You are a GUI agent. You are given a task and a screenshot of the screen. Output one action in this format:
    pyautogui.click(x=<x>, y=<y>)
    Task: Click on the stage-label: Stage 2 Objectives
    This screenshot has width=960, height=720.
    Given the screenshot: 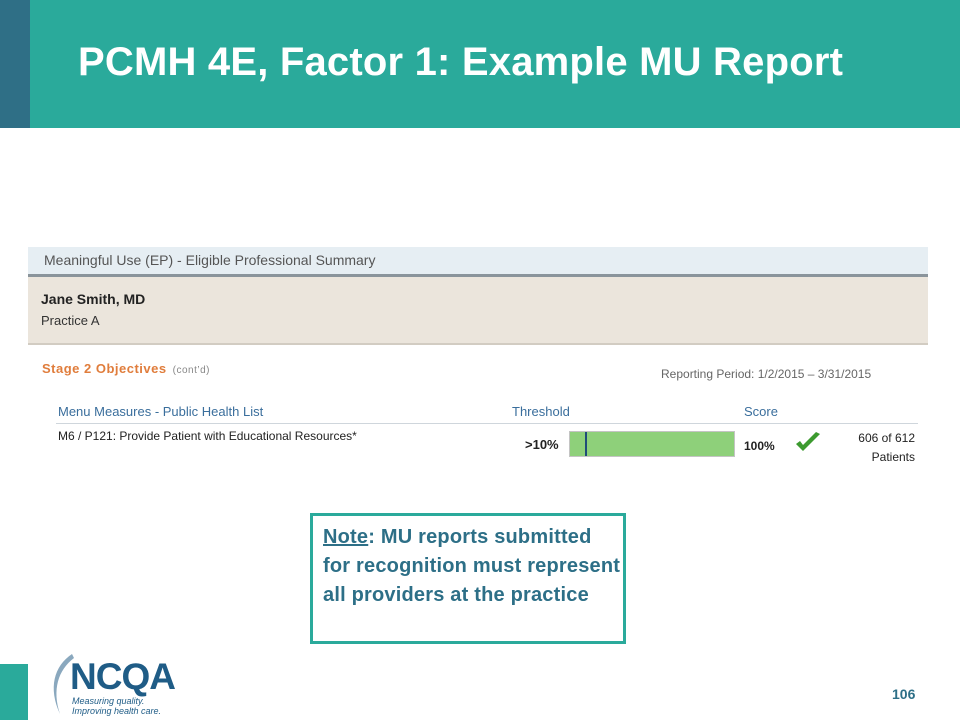 What is the action you would take?
    pyautogui.click(x=104, y=368)
    